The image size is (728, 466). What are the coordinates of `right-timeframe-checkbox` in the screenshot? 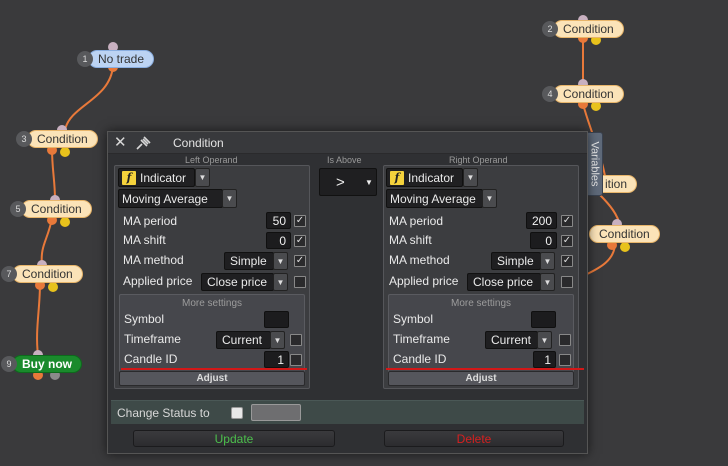 It's located at (565, 340).